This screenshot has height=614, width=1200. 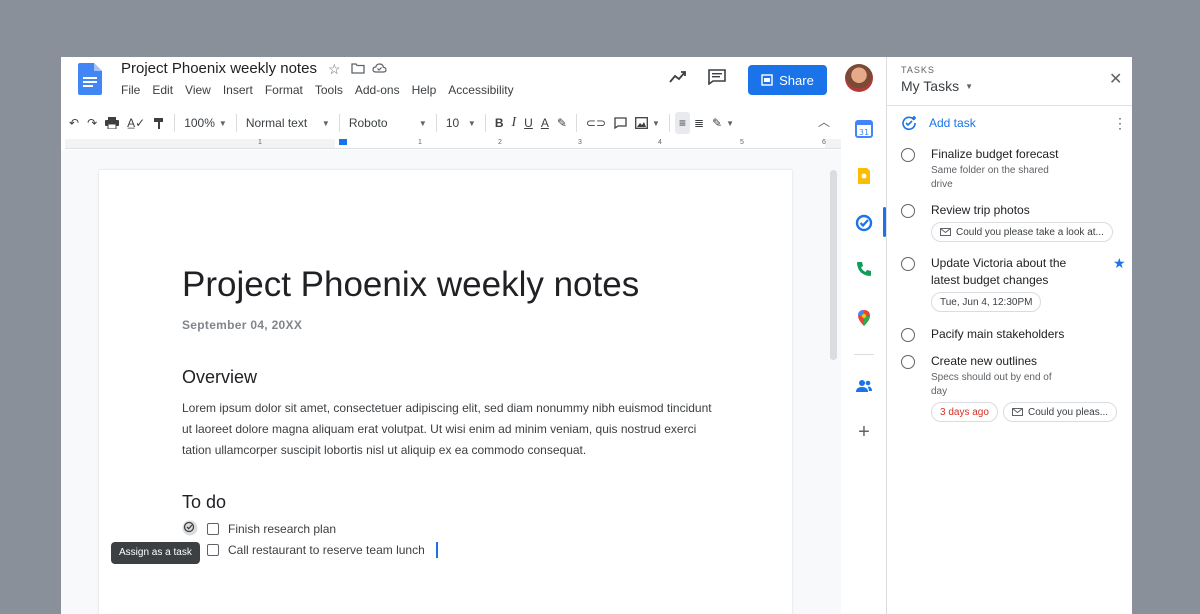 I want to click on comment-history-icon, so click(x=717, y=77).